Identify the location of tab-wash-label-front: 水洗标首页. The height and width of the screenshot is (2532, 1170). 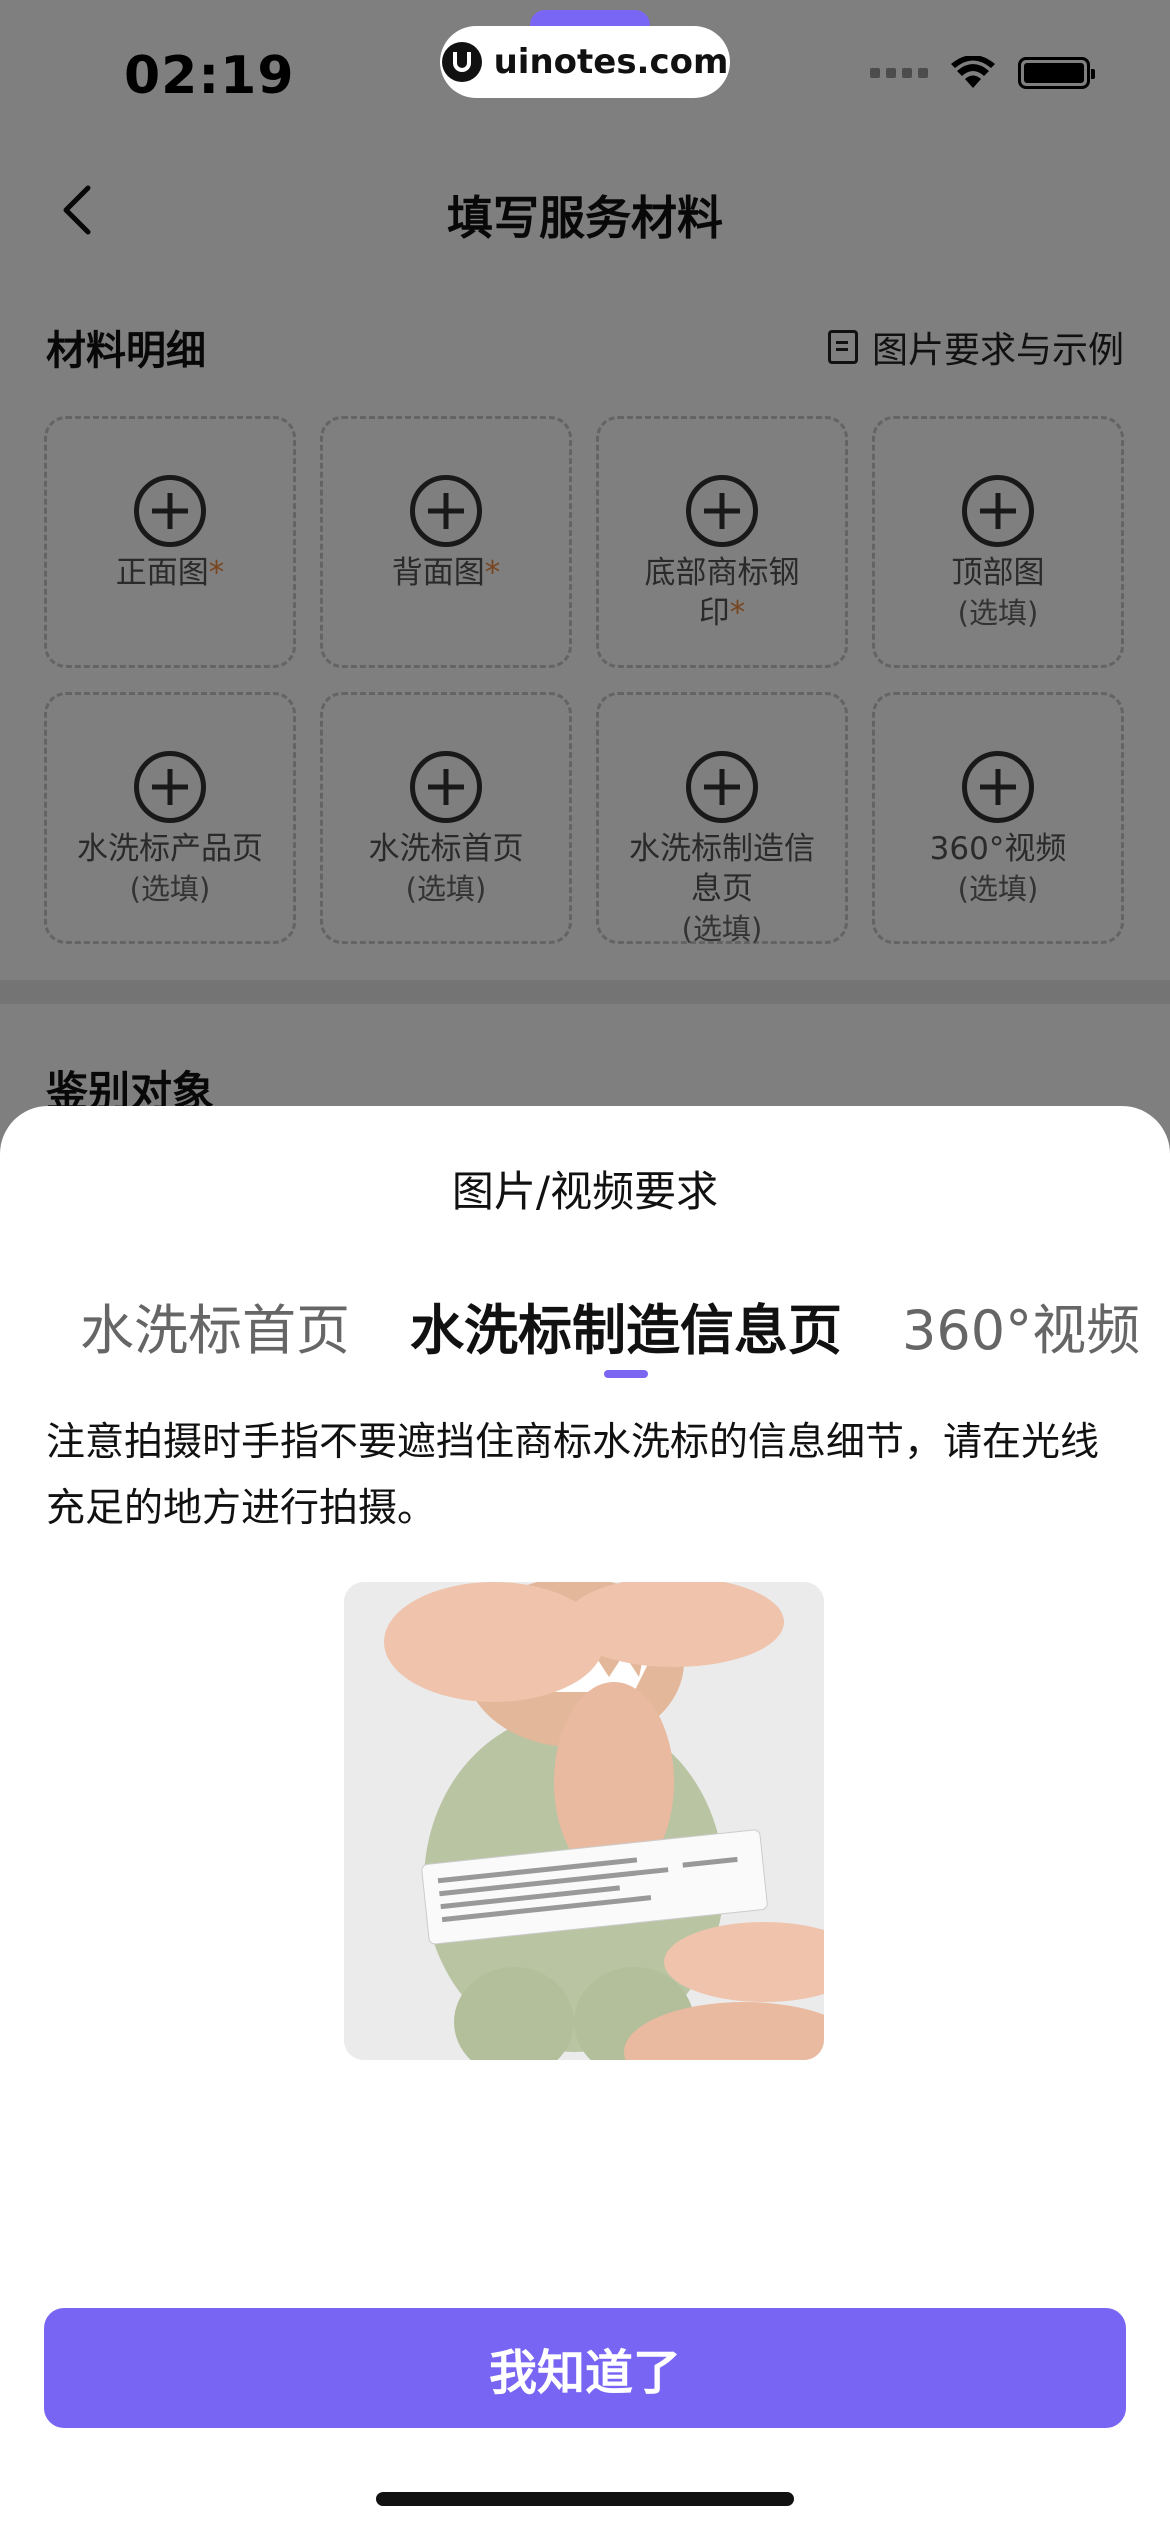
(215, 1325).